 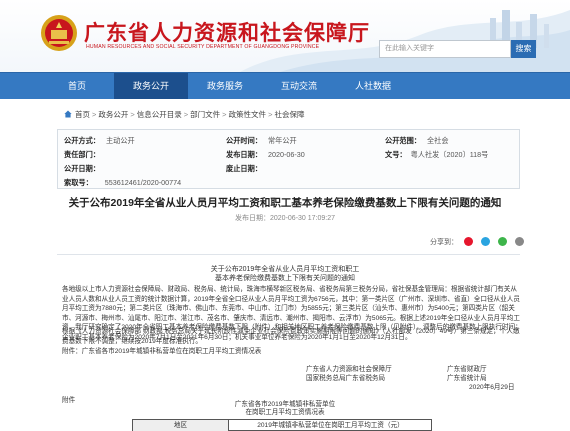 What do you see at coordinates (396, 154) in the screenshot?
I see `info-label: 文号：` at bounding box center [396, 154].